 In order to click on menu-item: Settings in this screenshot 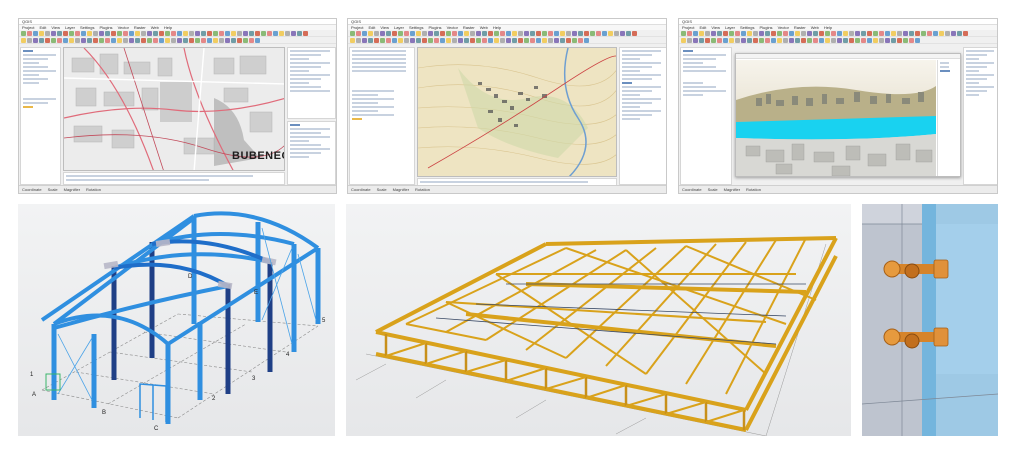, I will do `click(747, 27)`.